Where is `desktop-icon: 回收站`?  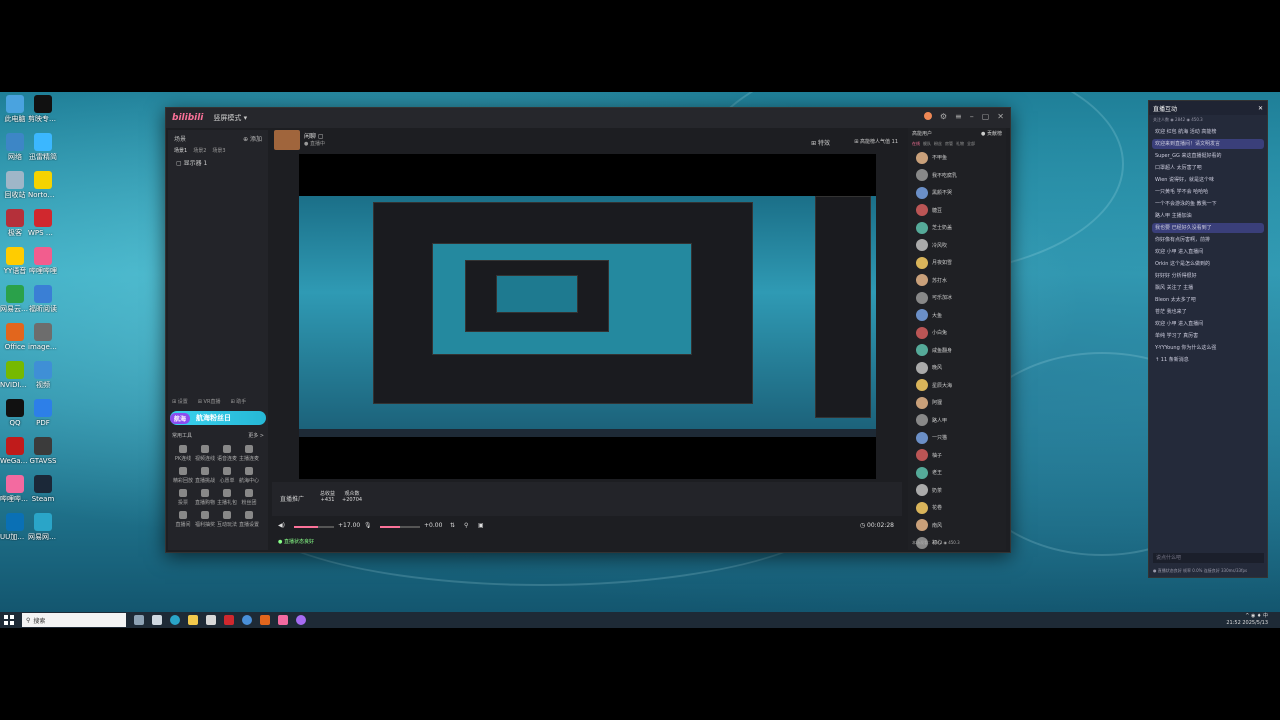 desktop-icon: 回收站 is located at coordinates (15, 185).